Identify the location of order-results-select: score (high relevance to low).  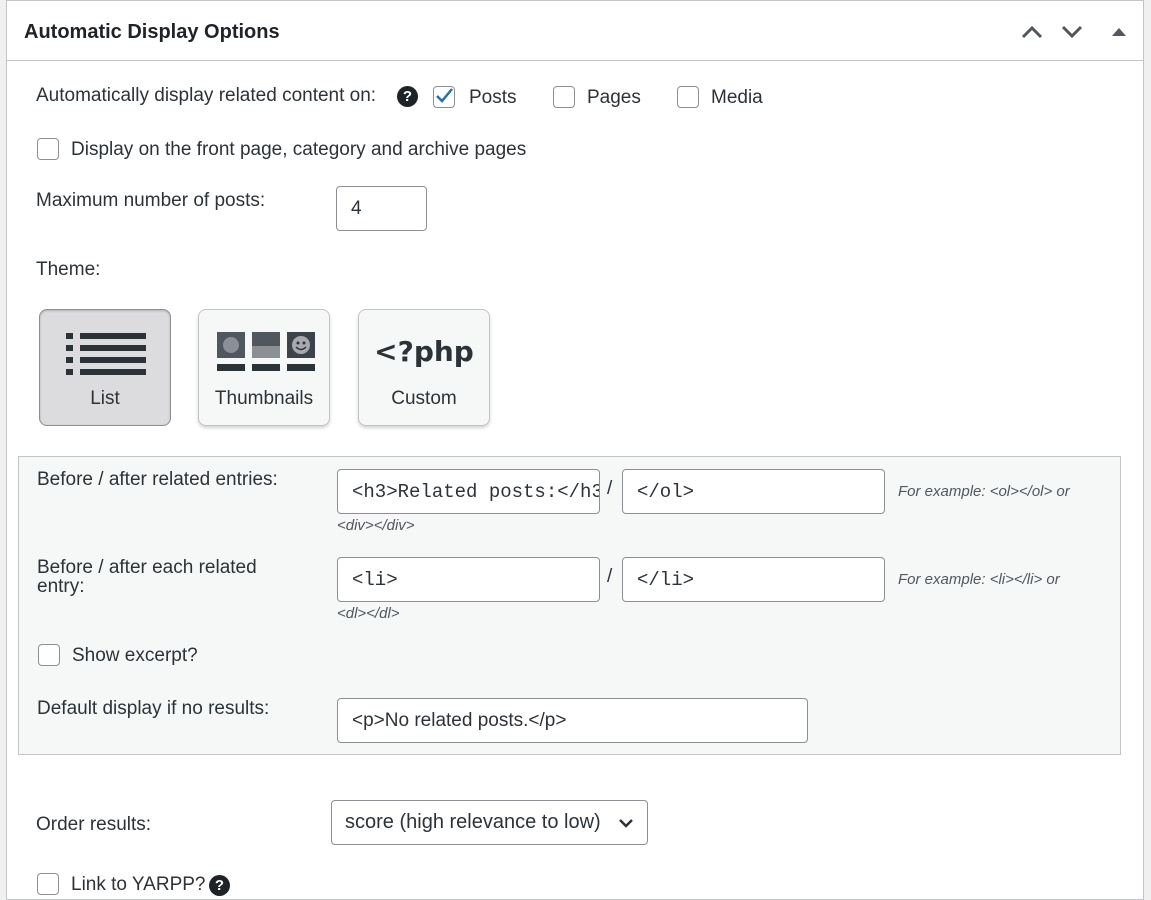
(489, 822).